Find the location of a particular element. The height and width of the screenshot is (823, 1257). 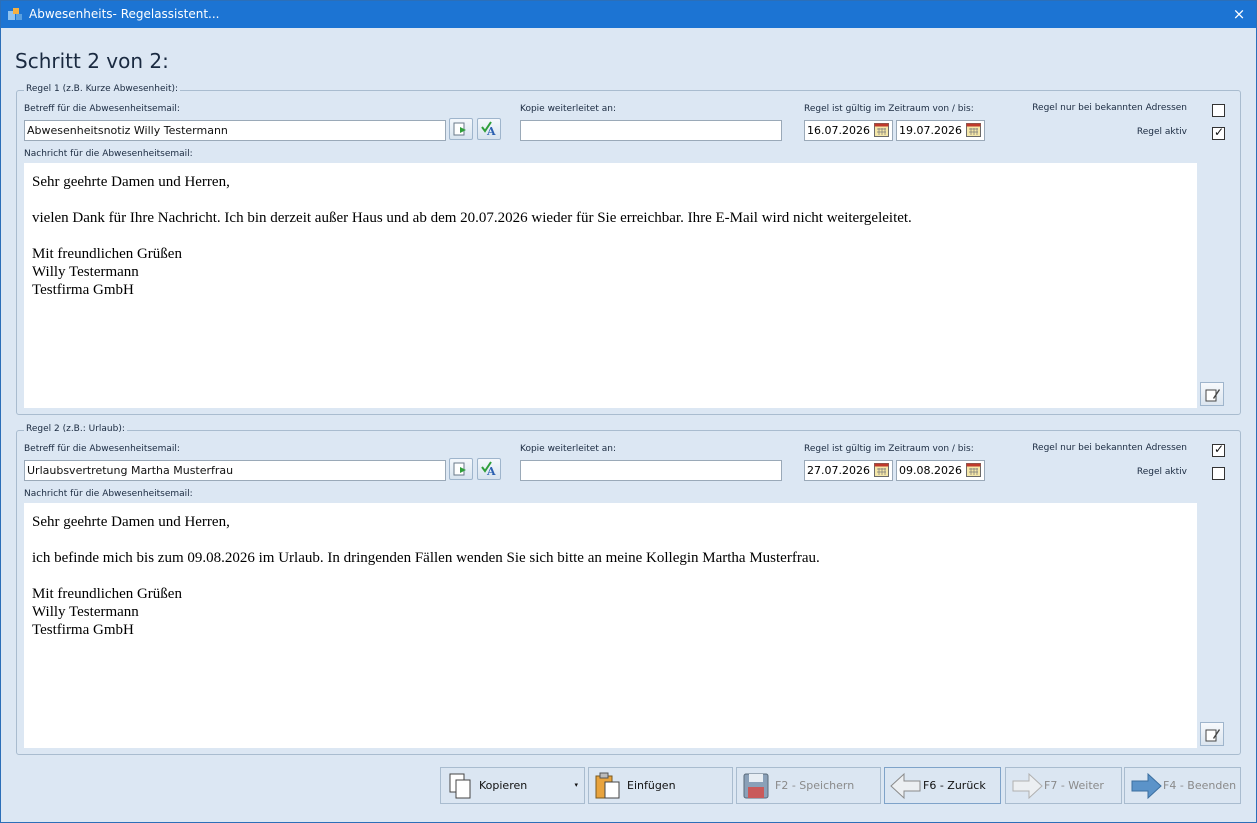

title-bar: Abwesenheits- Regelassistent... × is located at coordinates (628, 14).